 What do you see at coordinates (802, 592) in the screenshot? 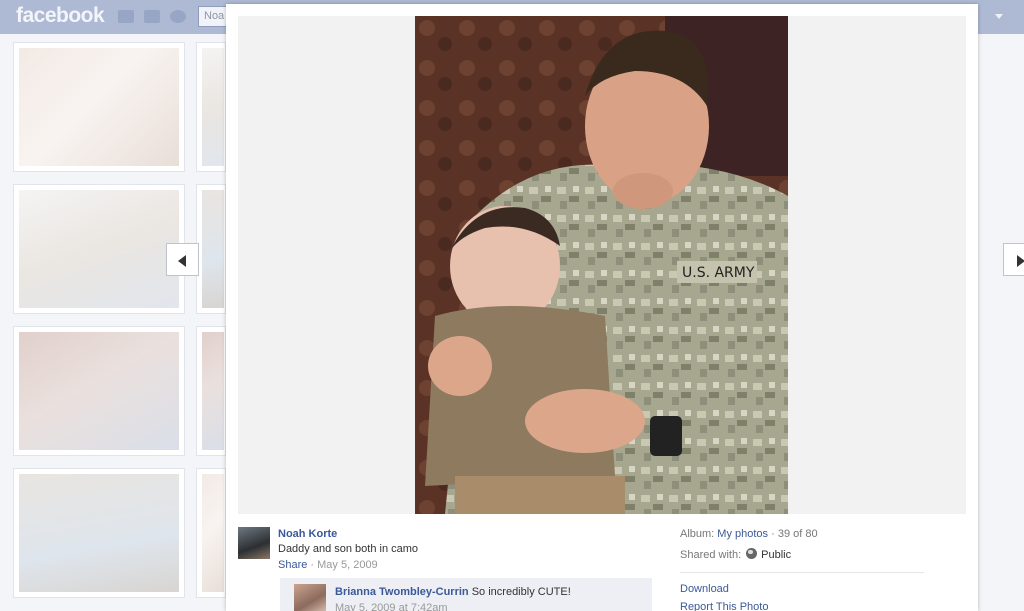
I see `download-link: Download` at bounding box center [802, 592].